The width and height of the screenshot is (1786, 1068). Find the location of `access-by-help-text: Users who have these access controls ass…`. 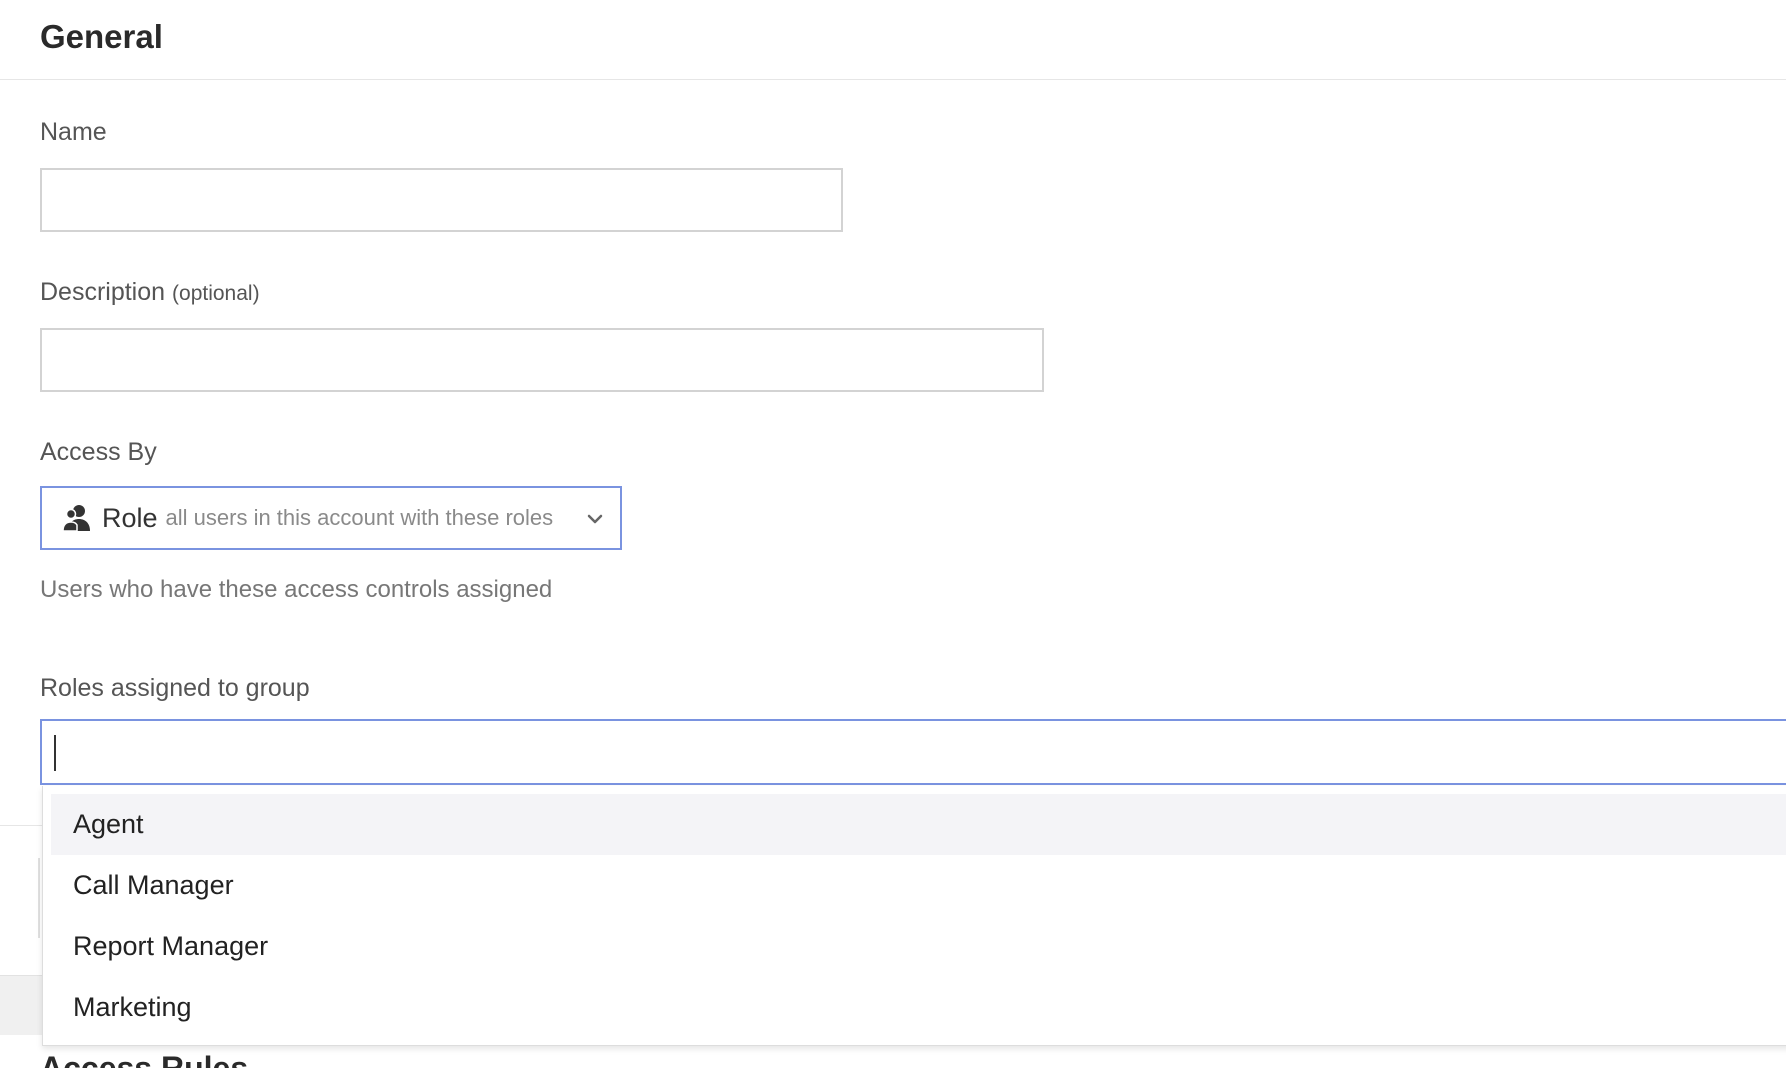

access-by-help-text: Users who have these access controls ass… is located at coordinates (296, 589).